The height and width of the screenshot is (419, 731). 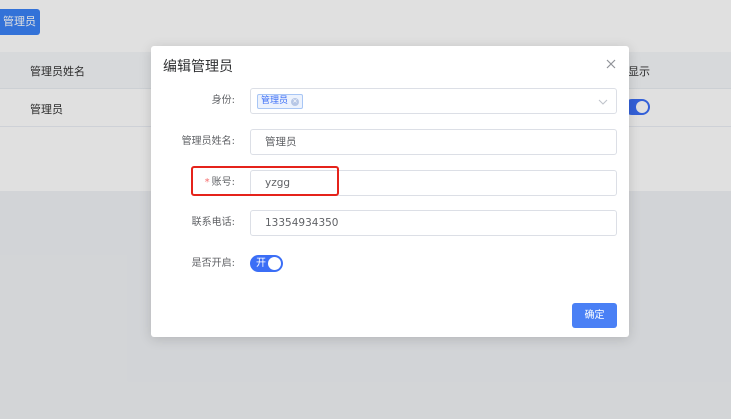 What do you see at coordinates (198, 67) in the screenshot?
I see `dialog-title: 编辑管理员` at bounding box center [198, 67].